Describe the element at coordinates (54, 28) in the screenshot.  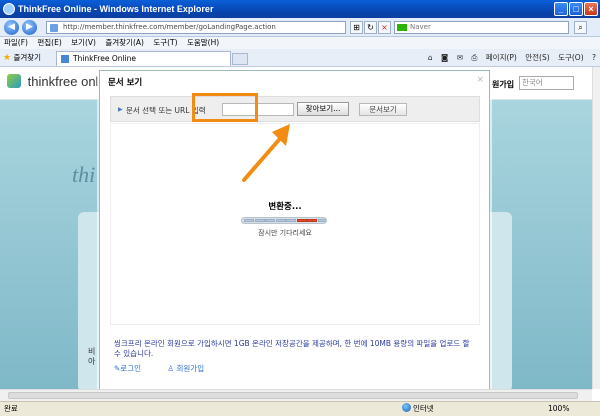
I see `page-favicon-icon` at that location.